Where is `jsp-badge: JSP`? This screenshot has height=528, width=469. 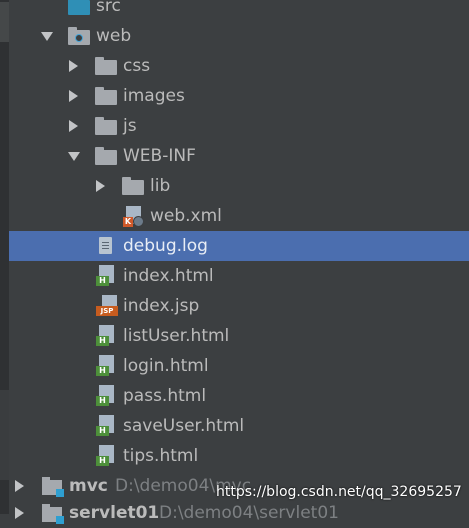 jsp-badge: JSP is located at coordinates (107, 311).